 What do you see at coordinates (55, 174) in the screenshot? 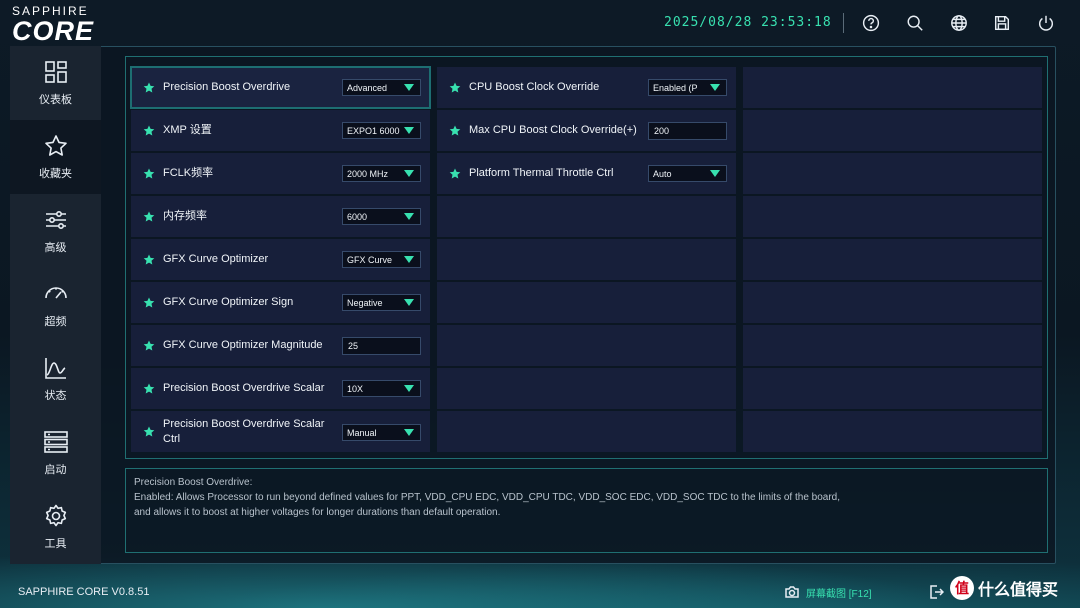
I see `sidebar-item-label: 收藏夹` at bounding box center [55, 174].